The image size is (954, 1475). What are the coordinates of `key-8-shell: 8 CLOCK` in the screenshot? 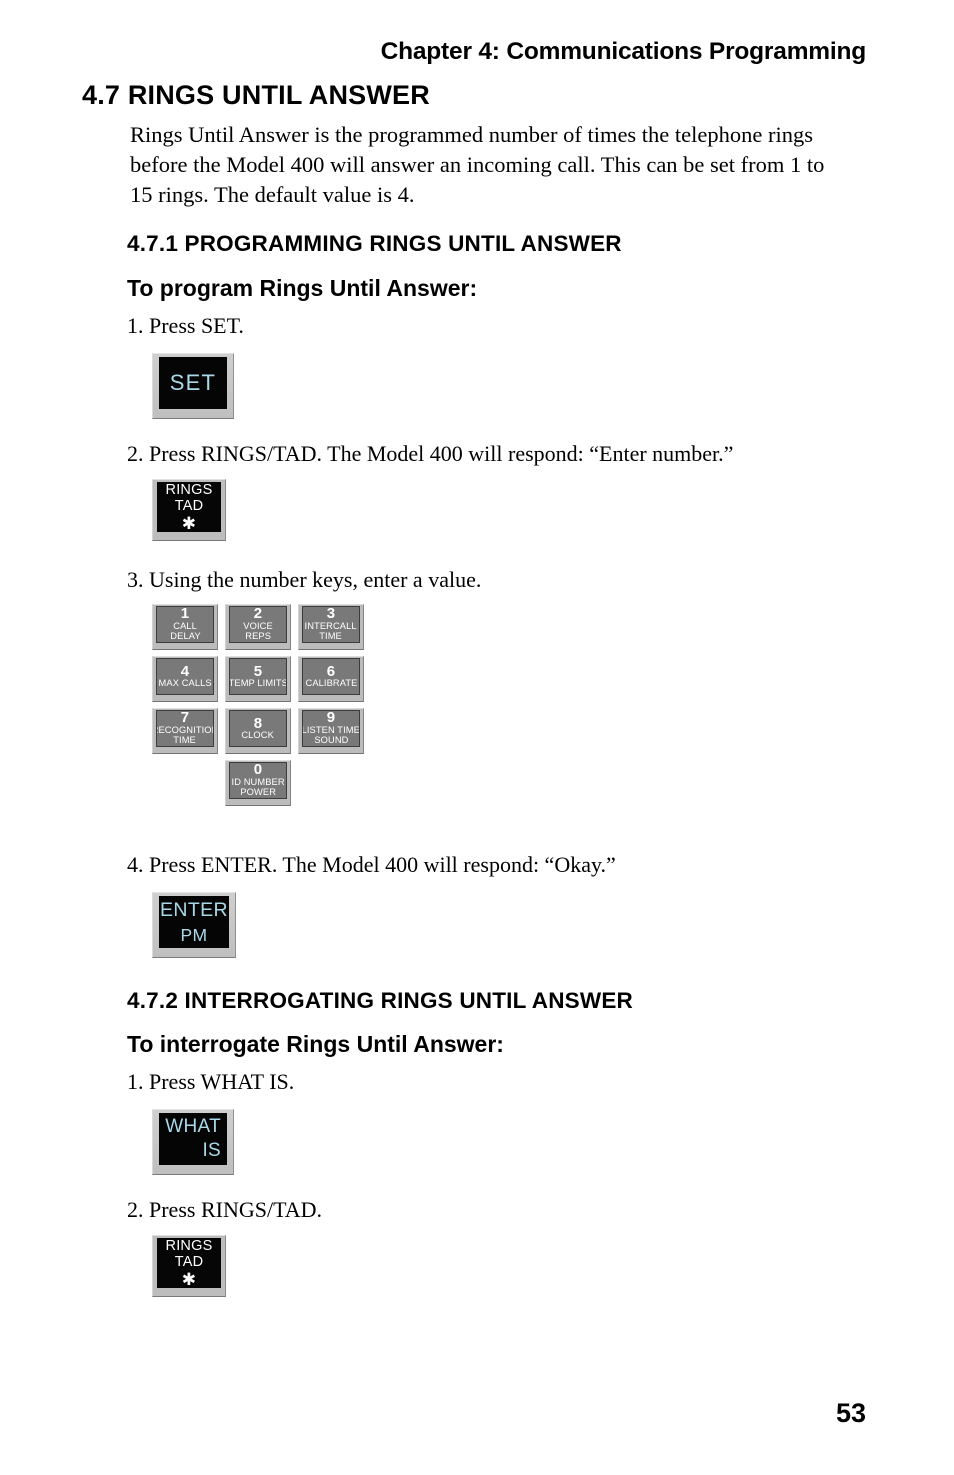 It's located at (258, 731).